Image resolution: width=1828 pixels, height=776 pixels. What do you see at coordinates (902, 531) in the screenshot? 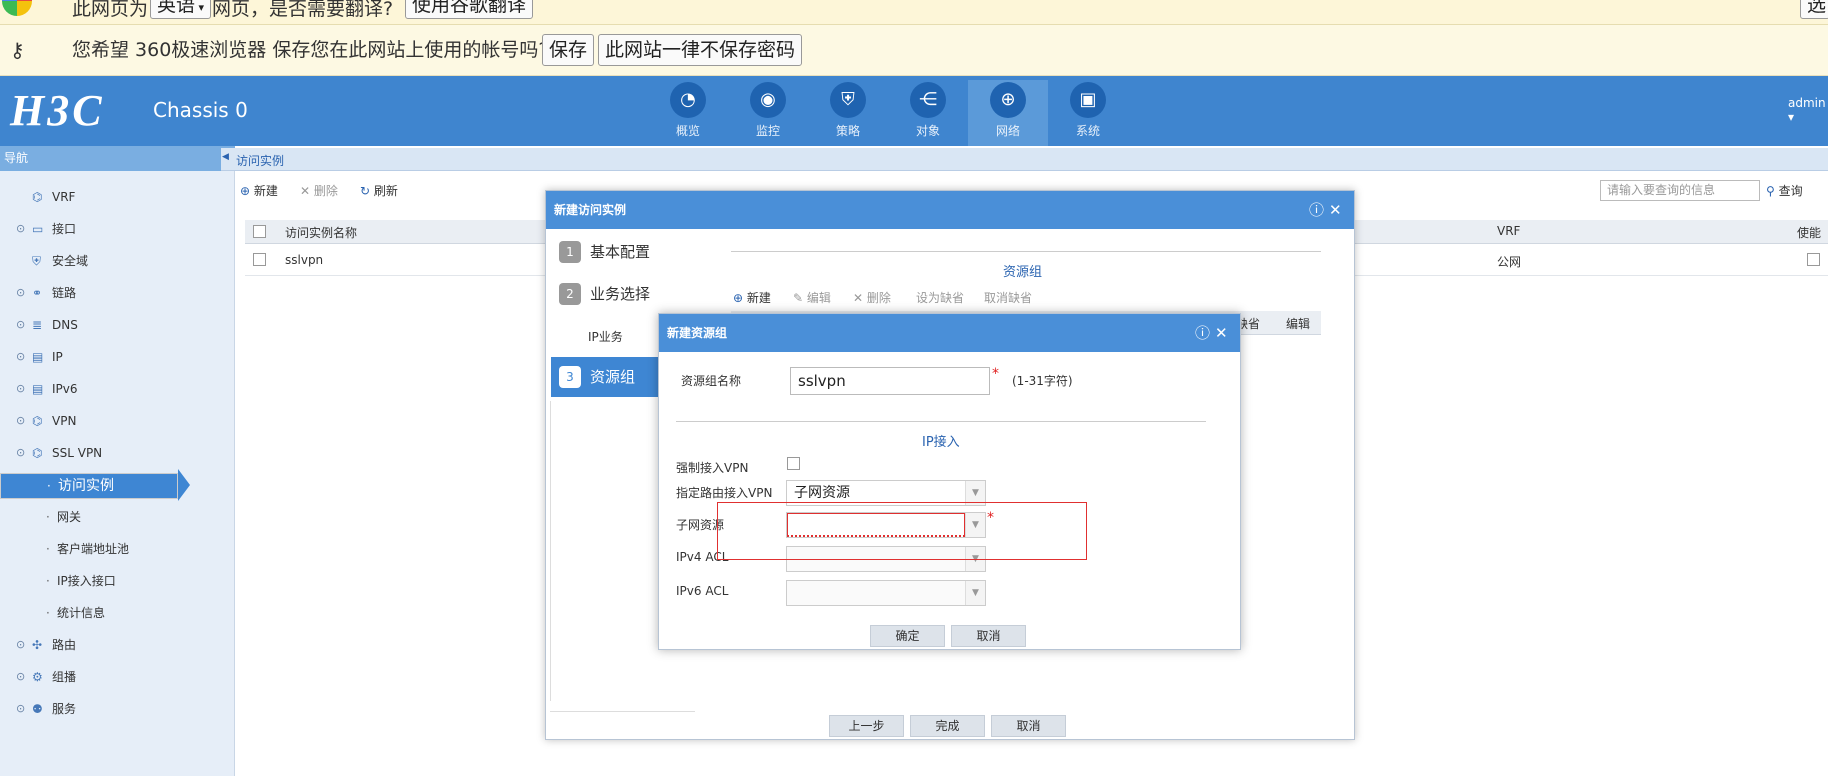
I see `highlight-box` at bounding box center [902, 531].